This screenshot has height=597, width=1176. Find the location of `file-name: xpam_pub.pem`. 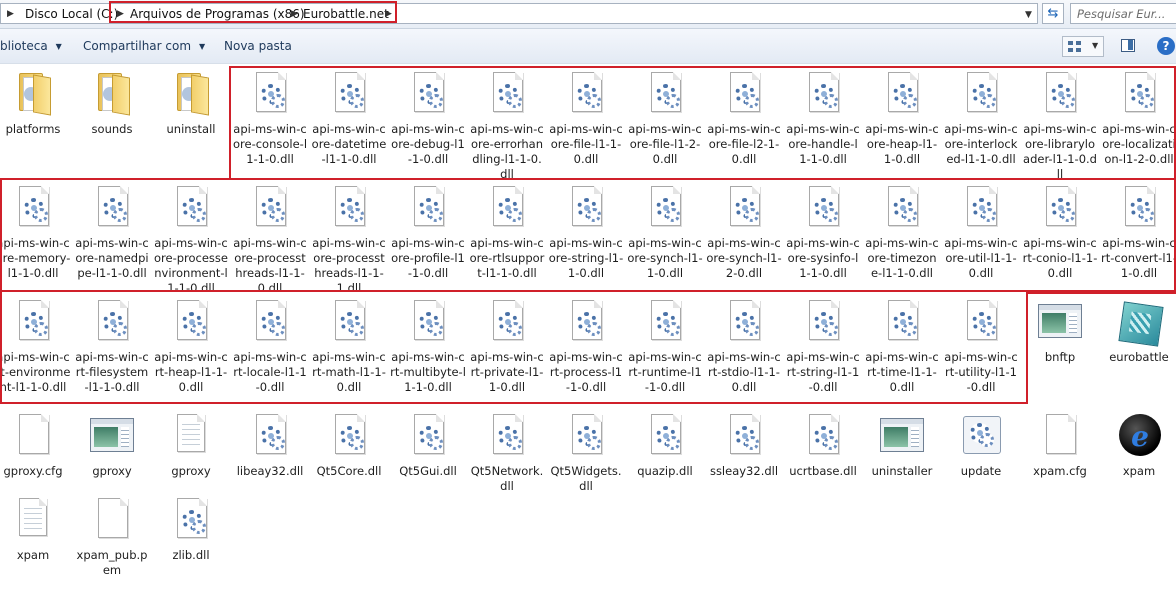

file-name: xpam_pub.pem is located at coordinates (112, 562).